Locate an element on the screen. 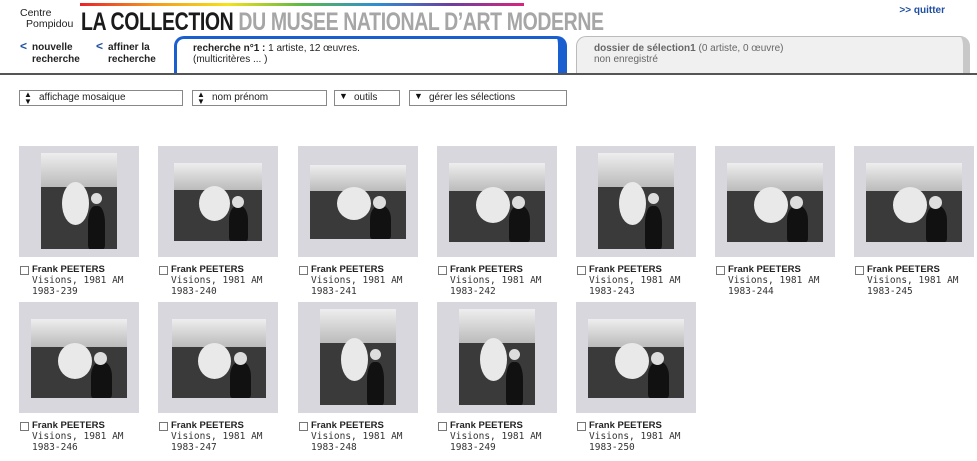 Image resolution: width=977 pixels, height=461 pixels. artwork-meta: Frank PEETERS Visions, 1981 AM 1983-241 is located at coordinates (358, 285).